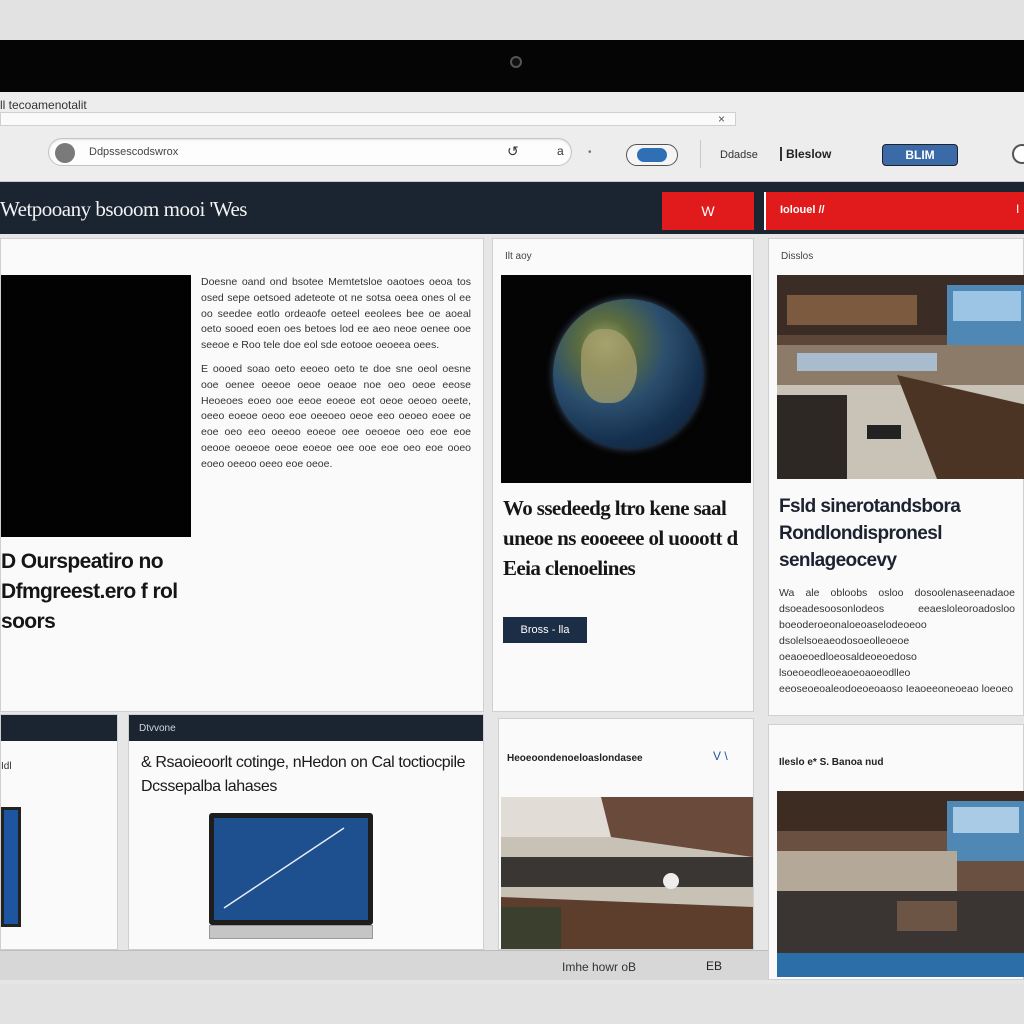 This screenshot has width=1024, height=1024. Describe the element at coordinates (6, 766) in the screenshot. I see `small-card-label: Idl` at that location.